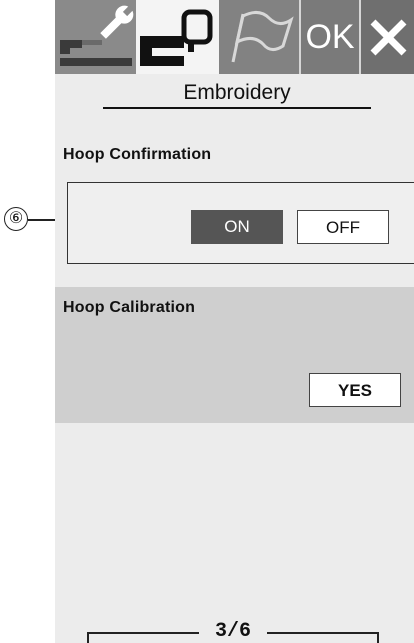  I want to click on tab-language, so click(259, 37).